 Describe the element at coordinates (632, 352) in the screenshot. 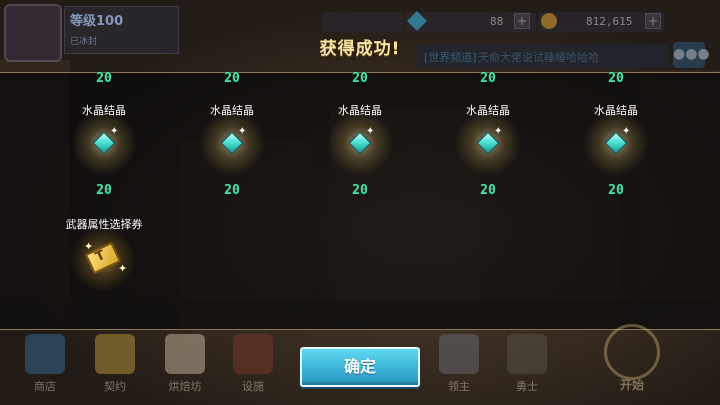

I see `start-emblem-icon` at that location.